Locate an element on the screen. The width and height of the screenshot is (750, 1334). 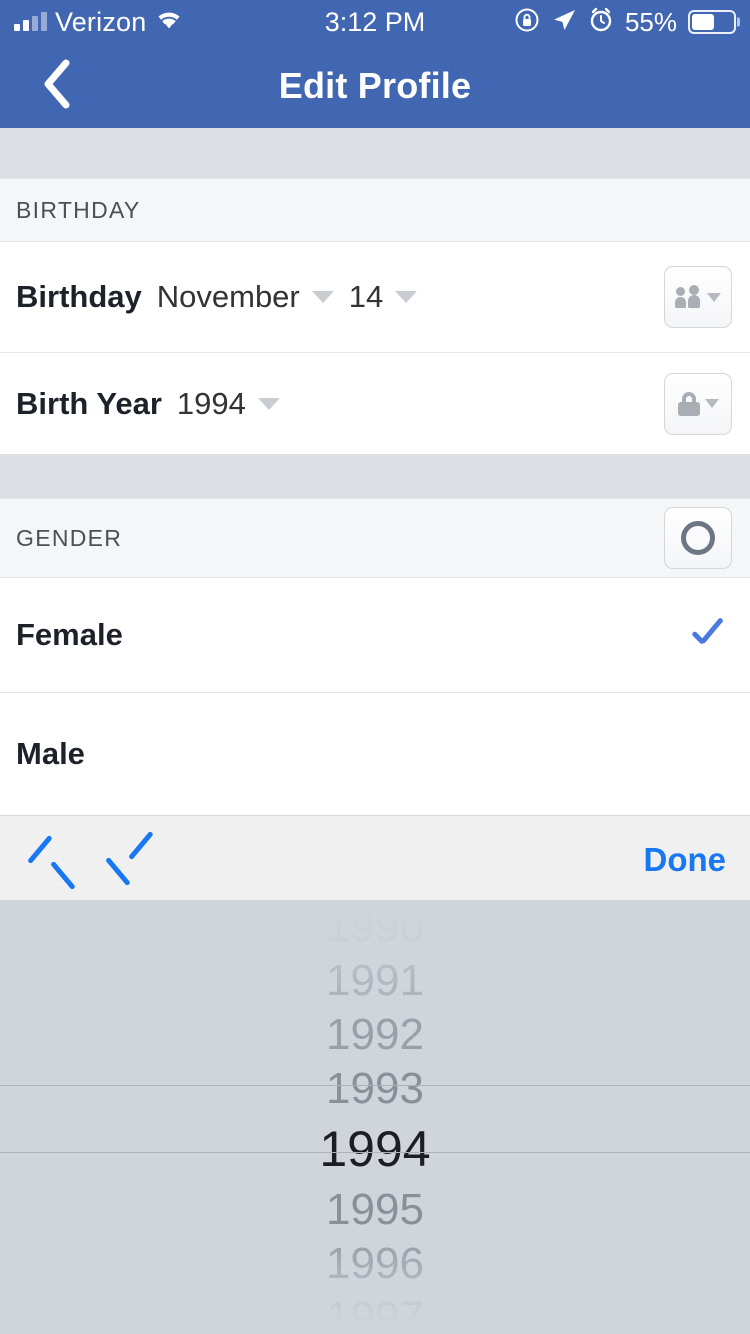
row-birth-year-left: Birth Year 1994 is located at coordinates (148, 404).